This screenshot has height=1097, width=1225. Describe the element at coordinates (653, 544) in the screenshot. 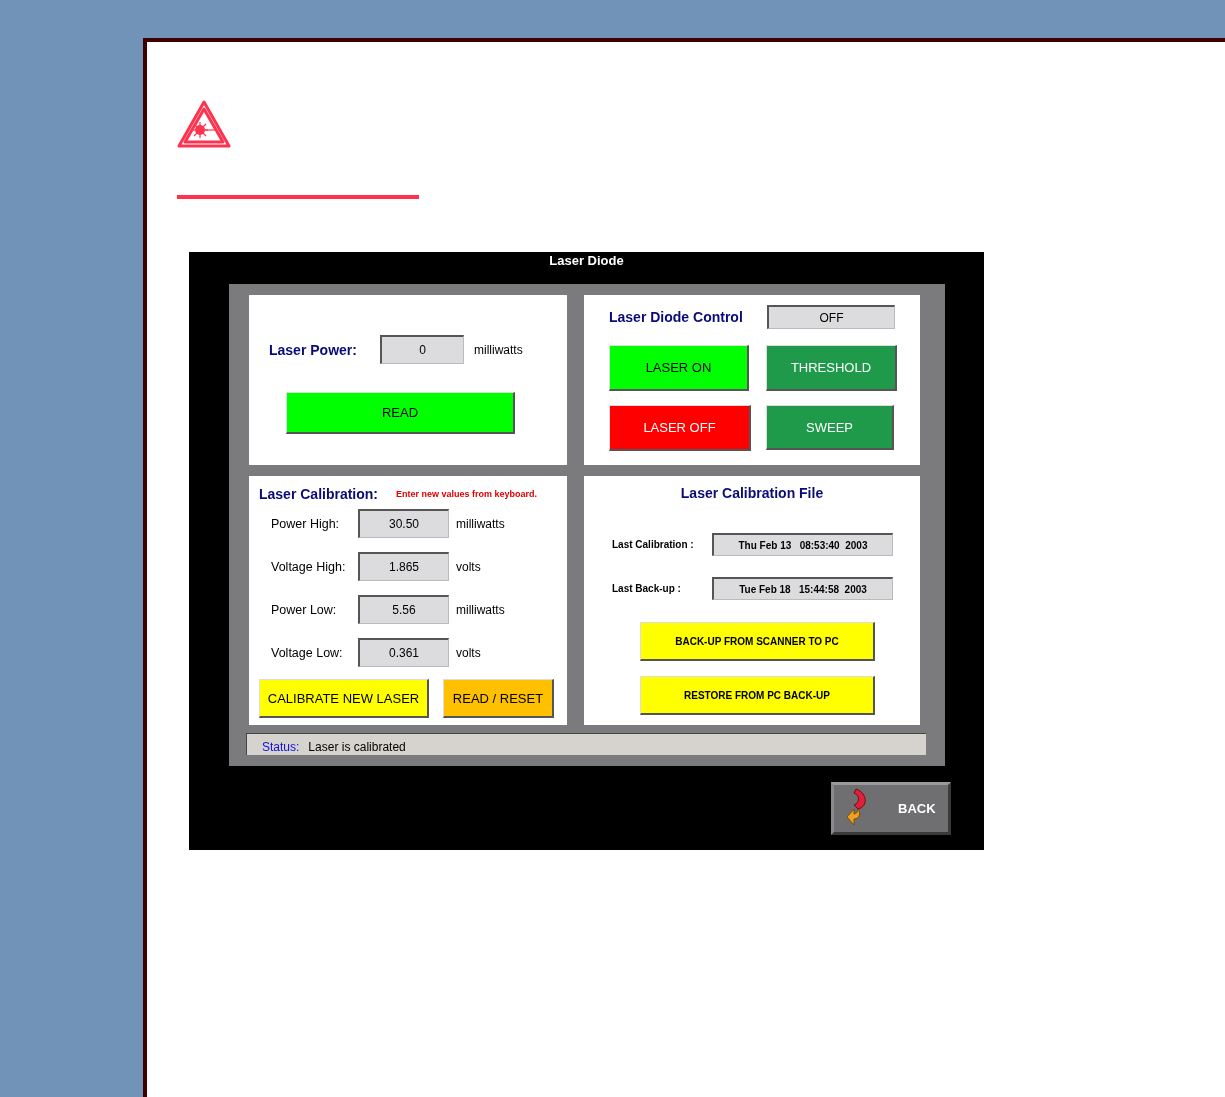

I see `date-label: Last Calibration :` at that location.